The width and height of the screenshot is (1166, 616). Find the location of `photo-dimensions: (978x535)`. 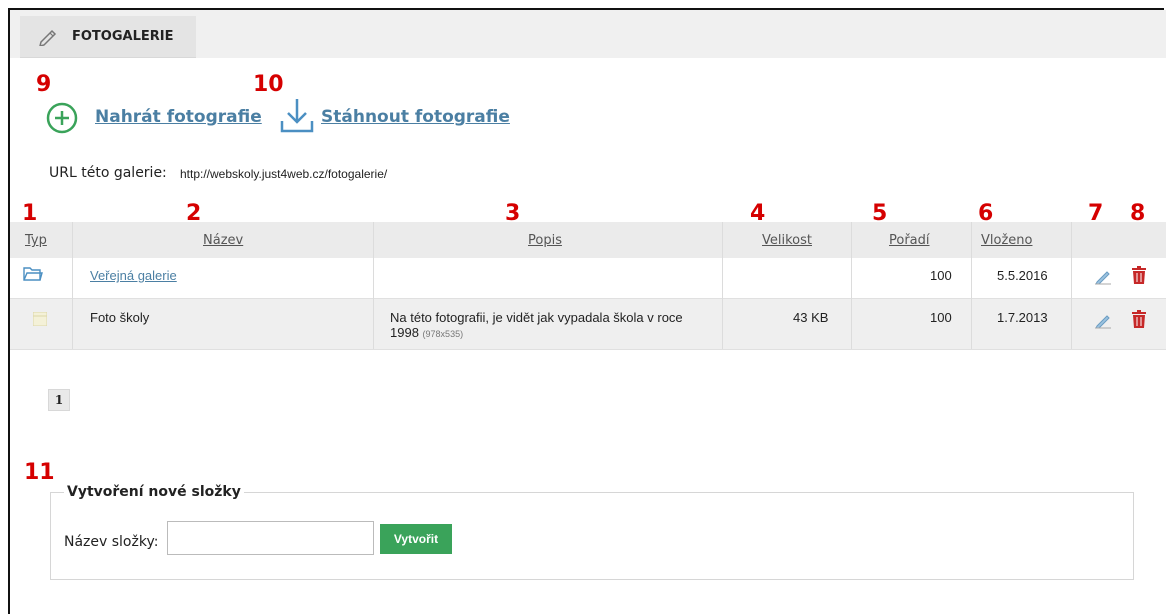

photo-dimensions: (978x535) is located at coordinates (443, 334).